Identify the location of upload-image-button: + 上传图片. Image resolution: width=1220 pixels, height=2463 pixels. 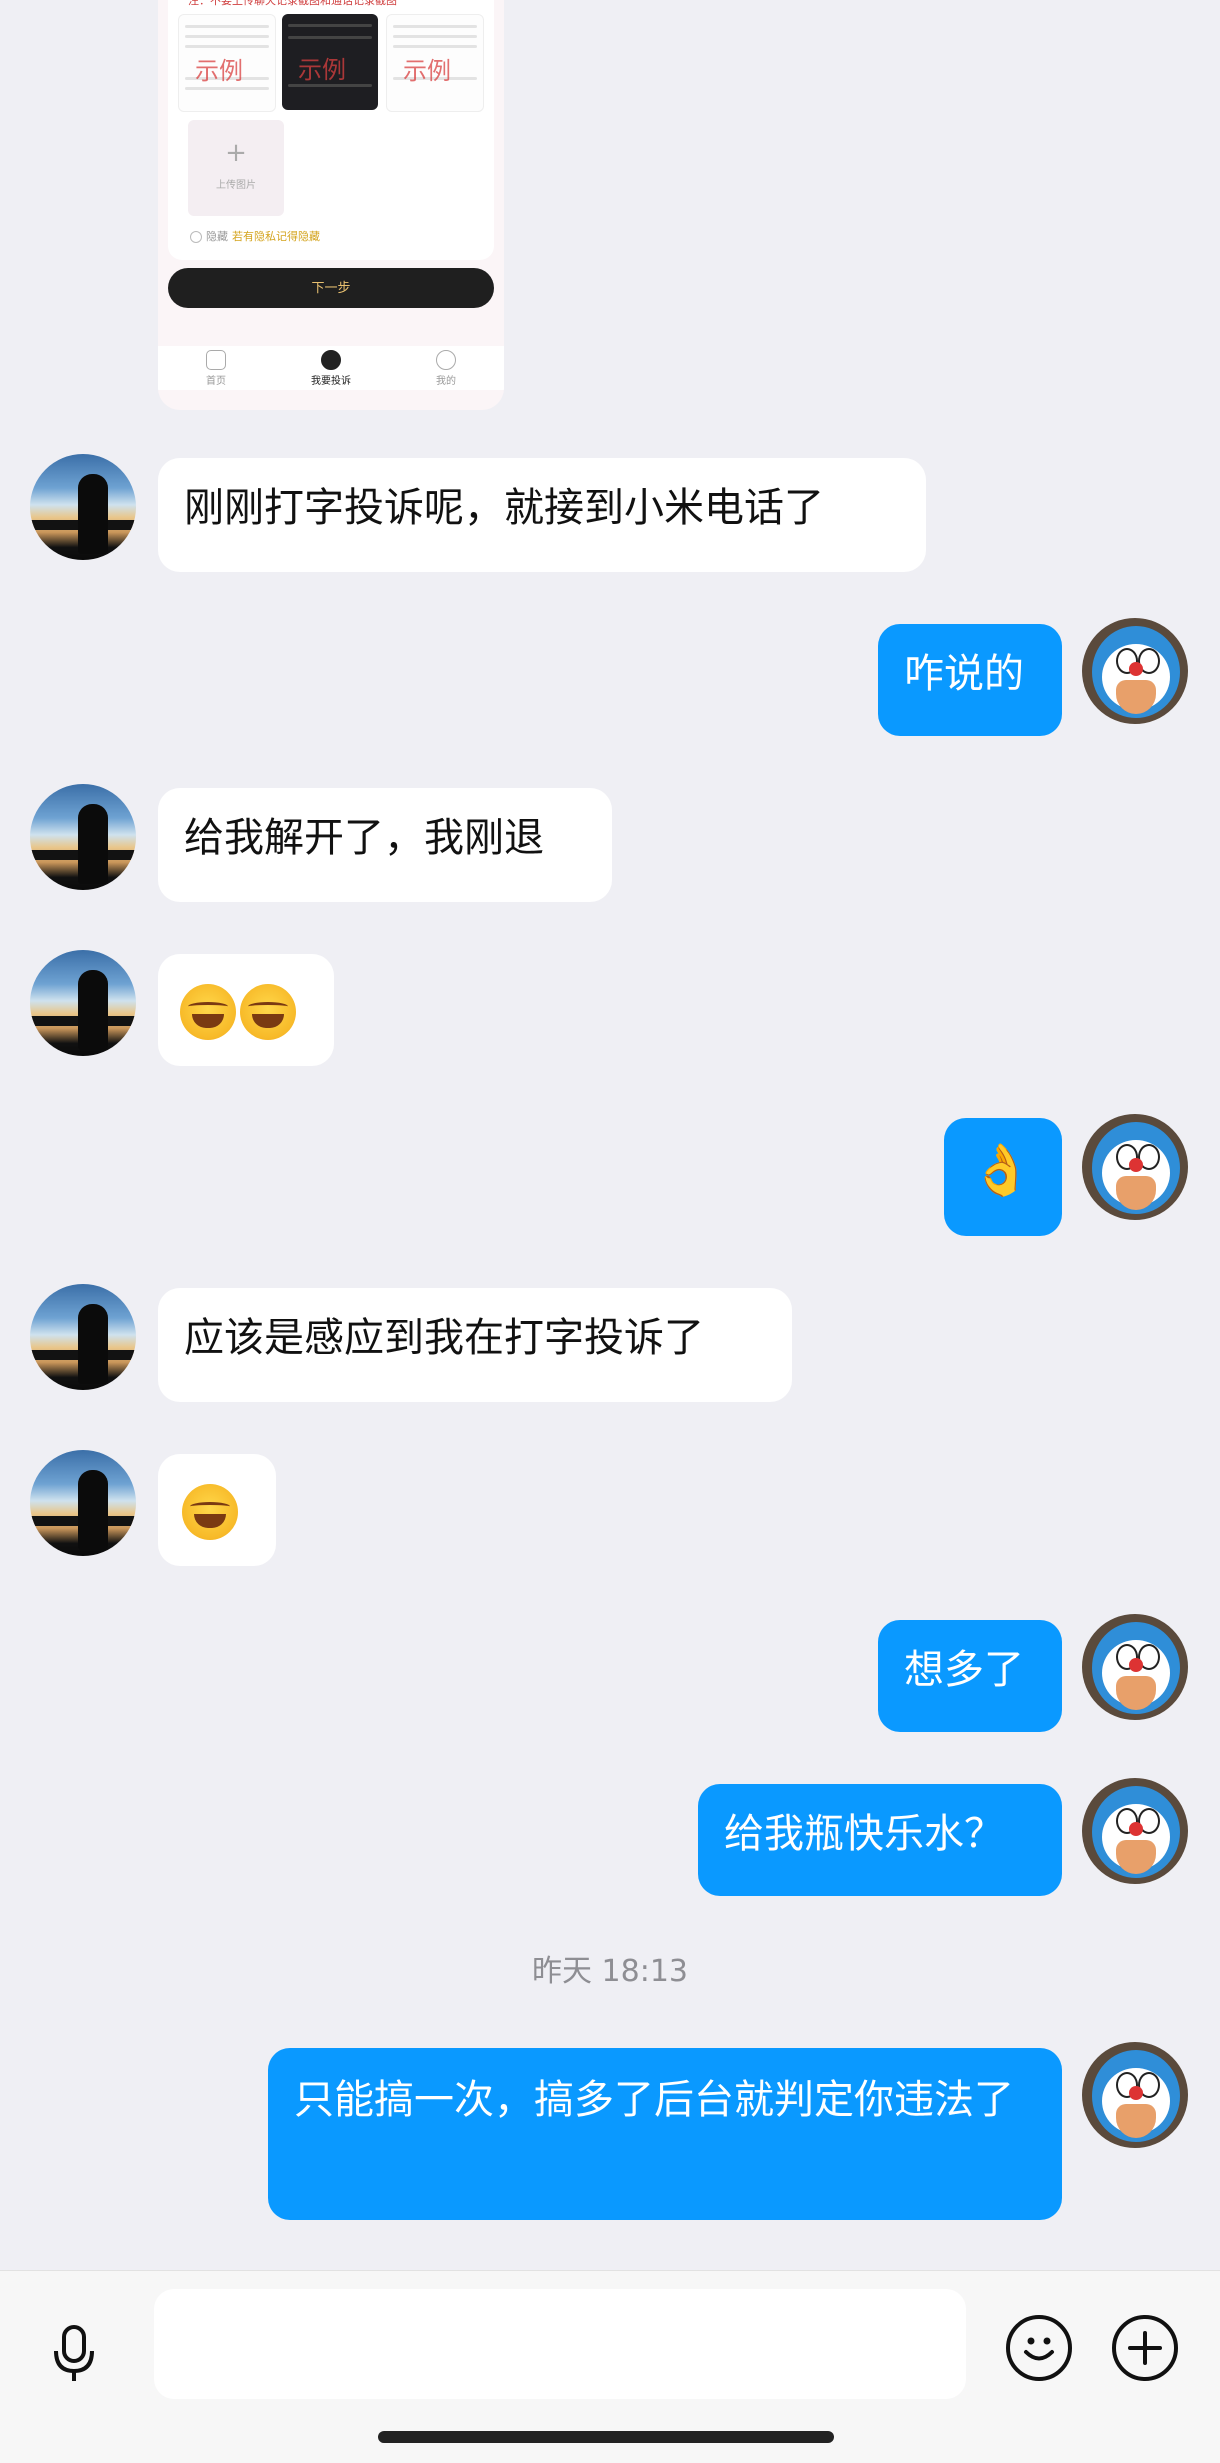
(236, 168).